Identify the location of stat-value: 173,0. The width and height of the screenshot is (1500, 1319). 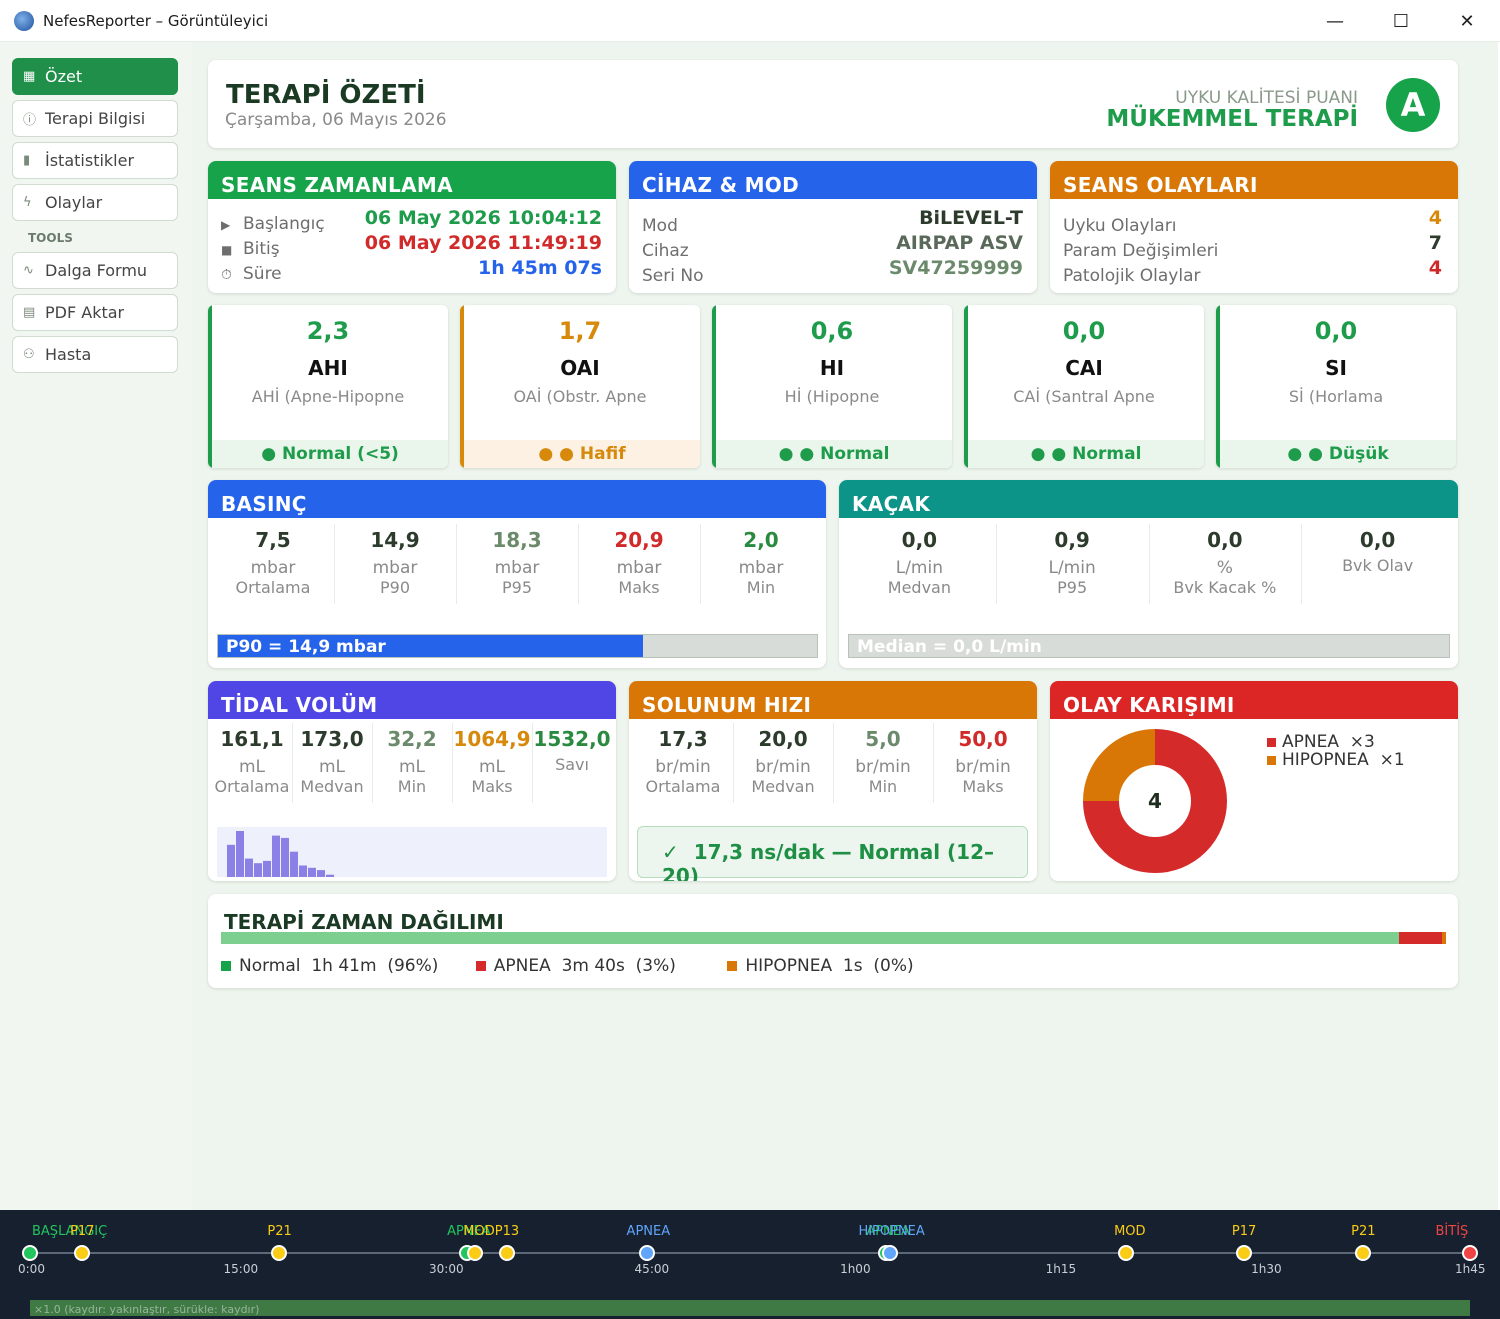
(332, 739).